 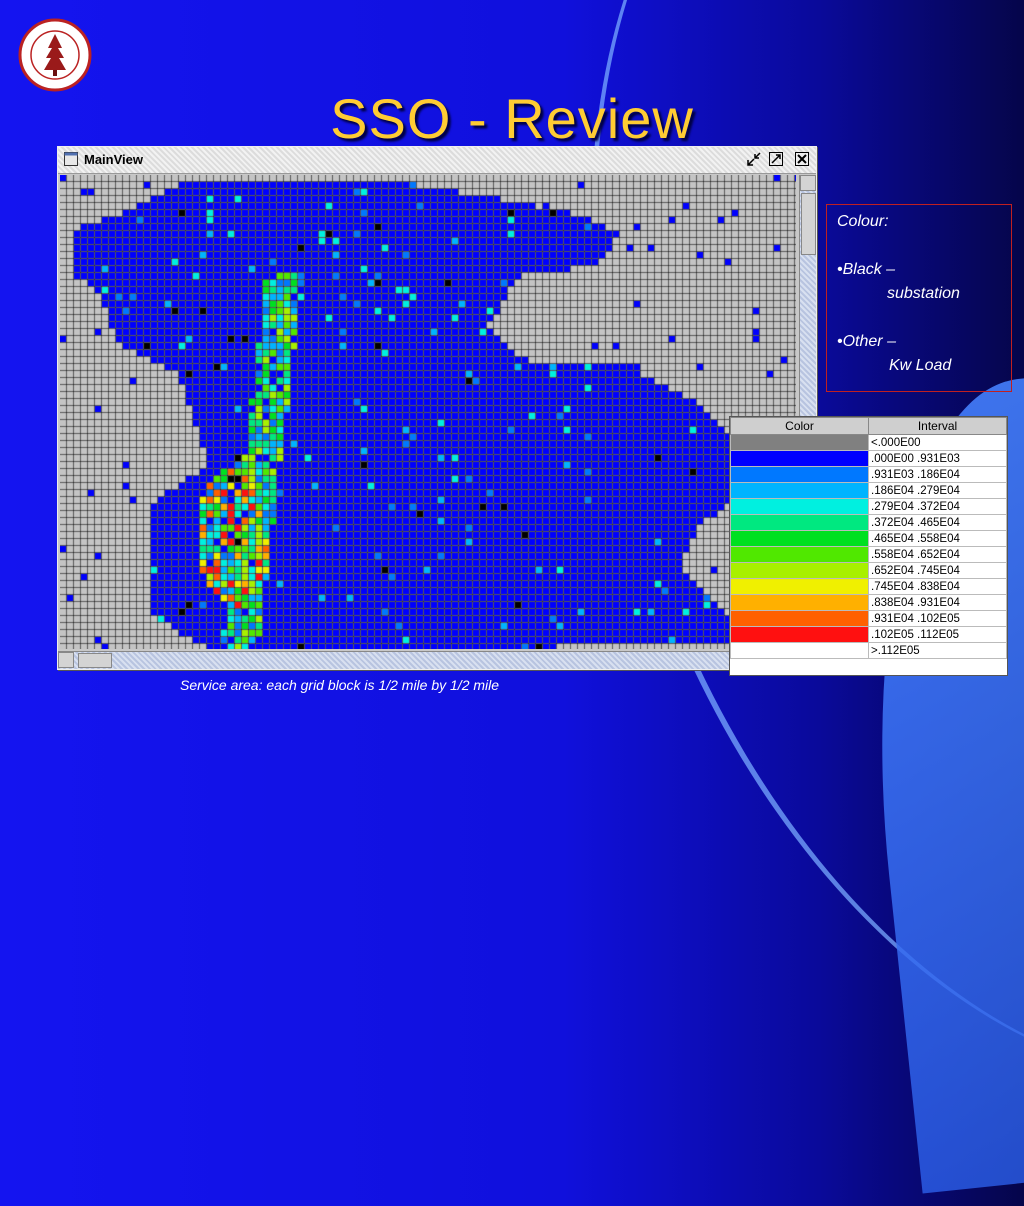 What do you see at coordinates (754, 159) in the screenshot?
I see `restore-icon` at bounding box center [754, 159].